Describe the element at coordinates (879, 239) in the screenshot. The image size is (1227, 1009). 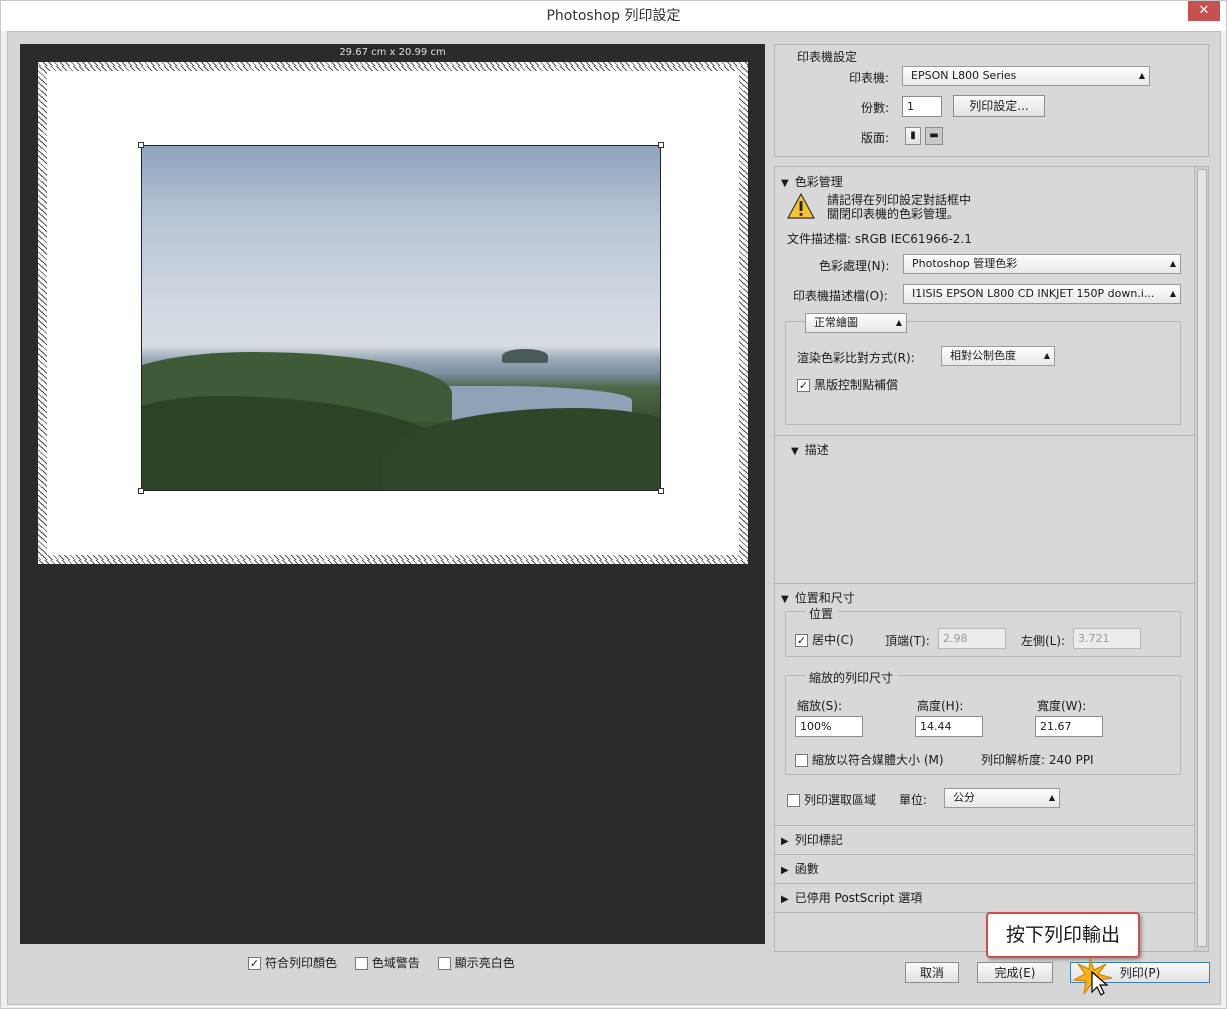
I see `document-profile: 文件描述檔: sRGB IEC61966-2.1` at that location.